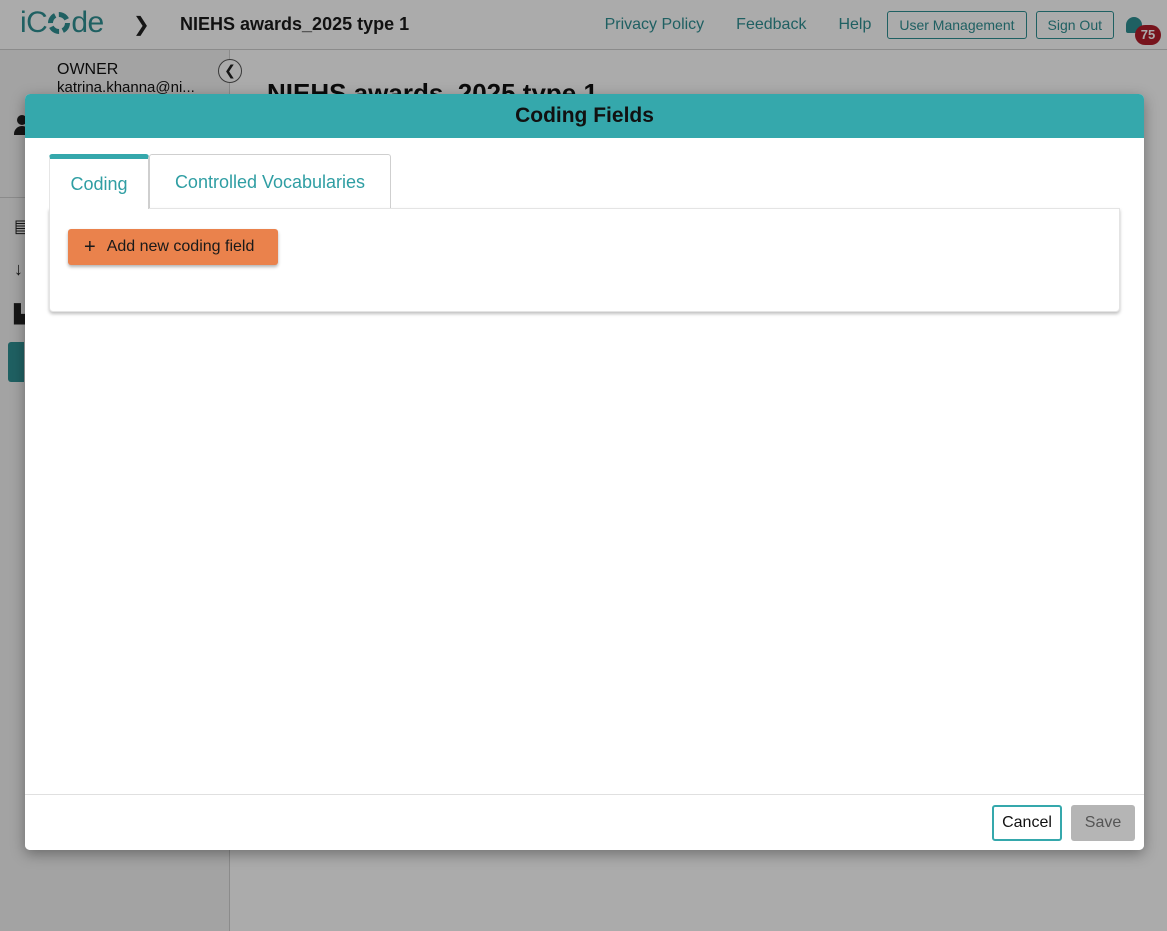 This screenshot has width=1167, height=931. I want to click on coding-tab-panel: + Add new coding field, so click(584, 260).